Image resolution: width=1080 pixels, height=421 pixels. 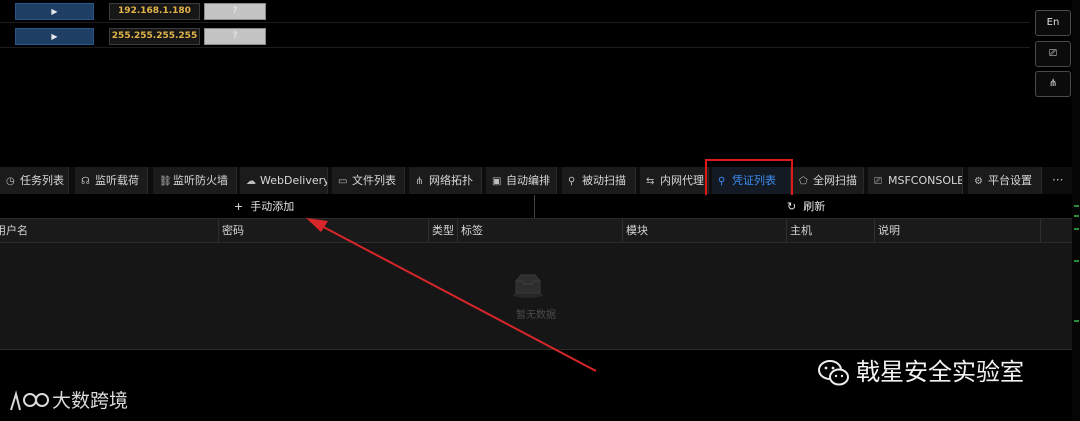 I want to click on brand-watermark: 大数跨境, so click(x=68, y=401).